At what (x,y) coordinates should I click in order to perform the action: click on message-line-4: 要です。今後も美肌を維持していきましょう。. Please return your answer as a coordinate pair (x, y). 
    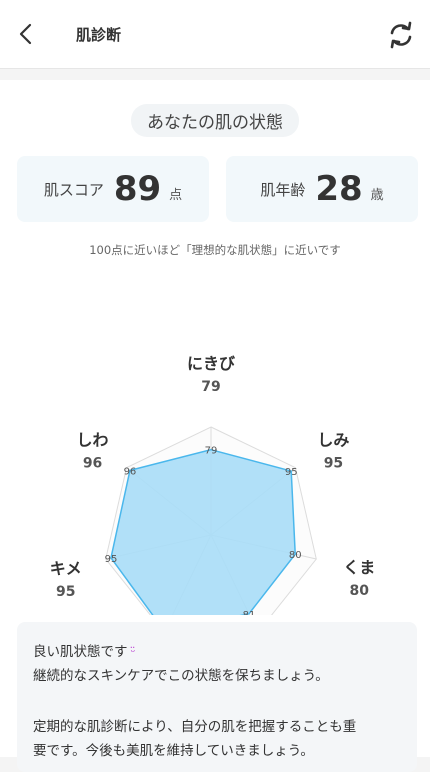
    Looking at the image, I should click on (173, 751).